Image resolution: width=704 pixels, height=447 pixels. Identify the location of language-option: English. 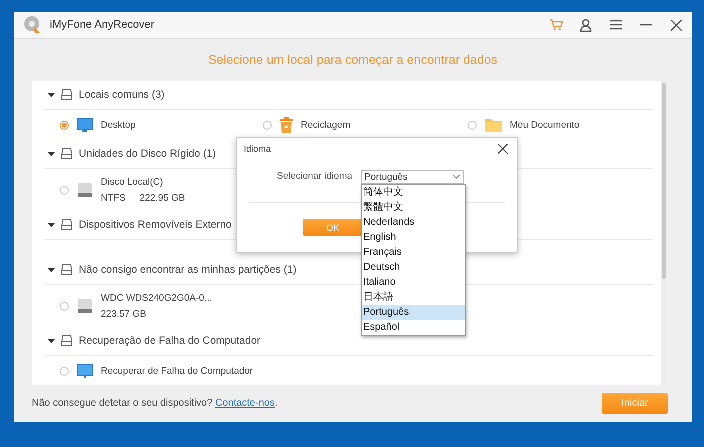
(413, 237).